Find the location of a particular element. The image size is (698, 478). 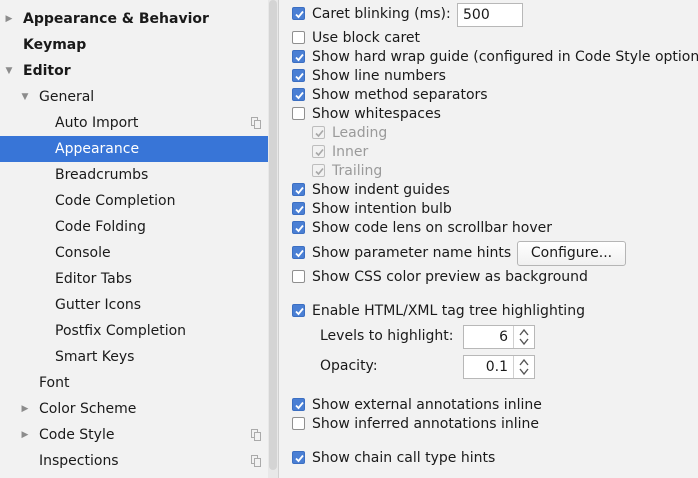

tag-tree-checkbox is located at coordinates (298, 310).